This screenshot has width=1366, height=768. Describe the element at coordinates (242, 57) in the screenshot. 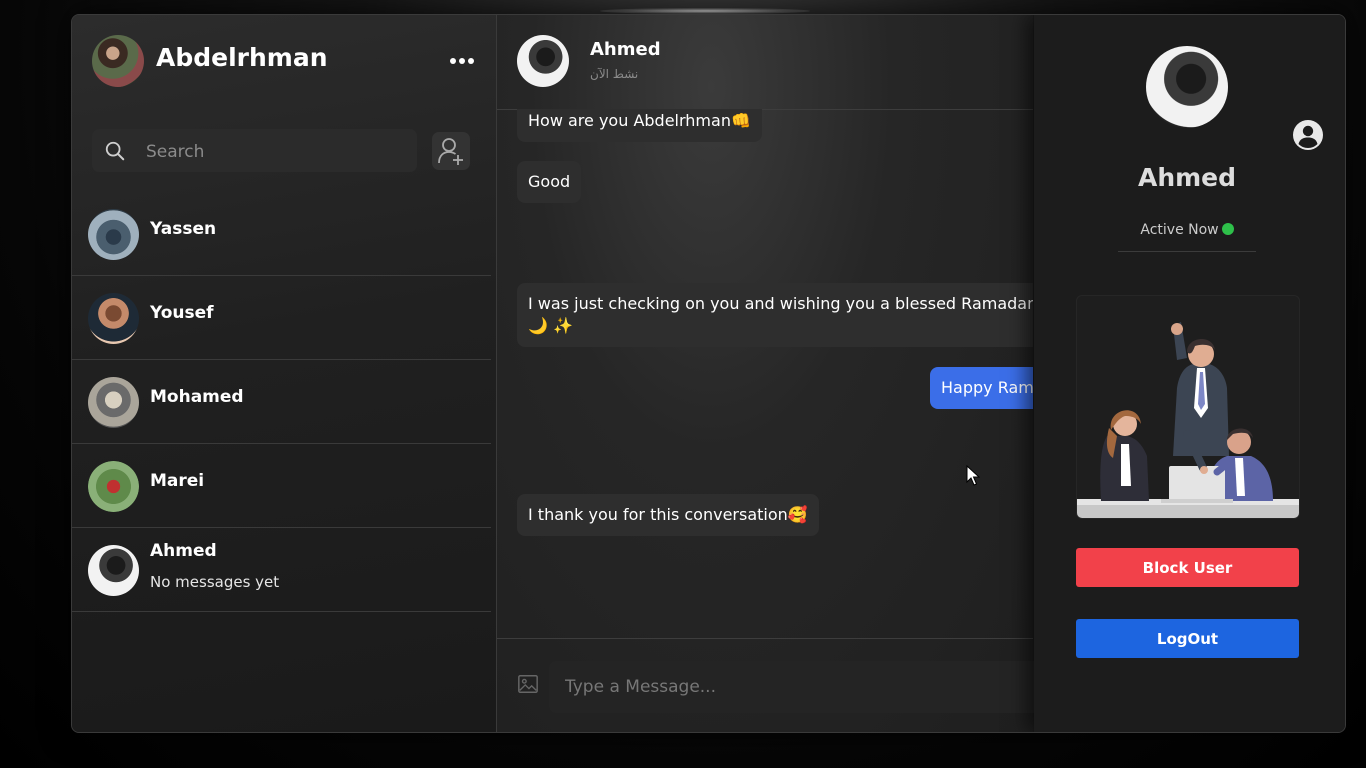

I see `current-user-name: Abdelrhman` at that location.